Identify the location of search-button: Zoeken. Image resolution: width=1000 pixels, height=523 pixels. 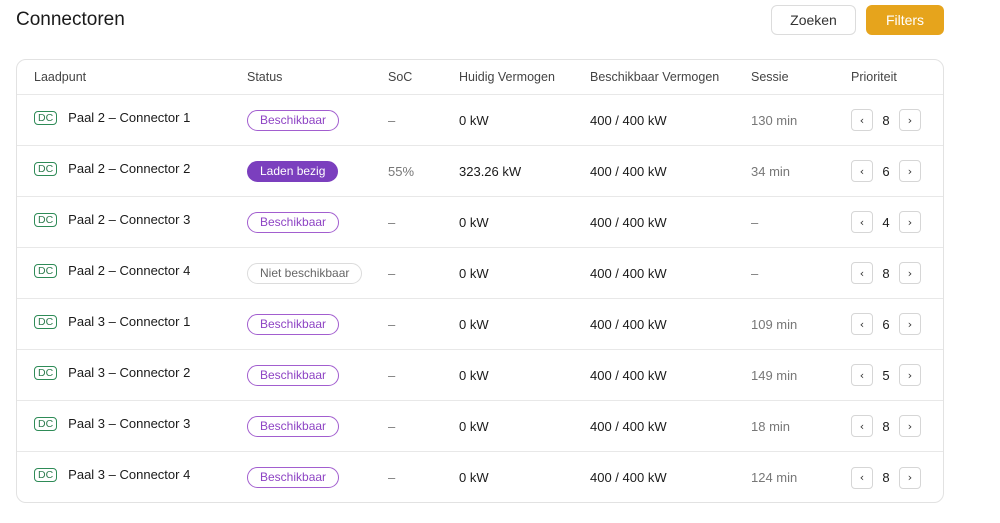
(813, 20).